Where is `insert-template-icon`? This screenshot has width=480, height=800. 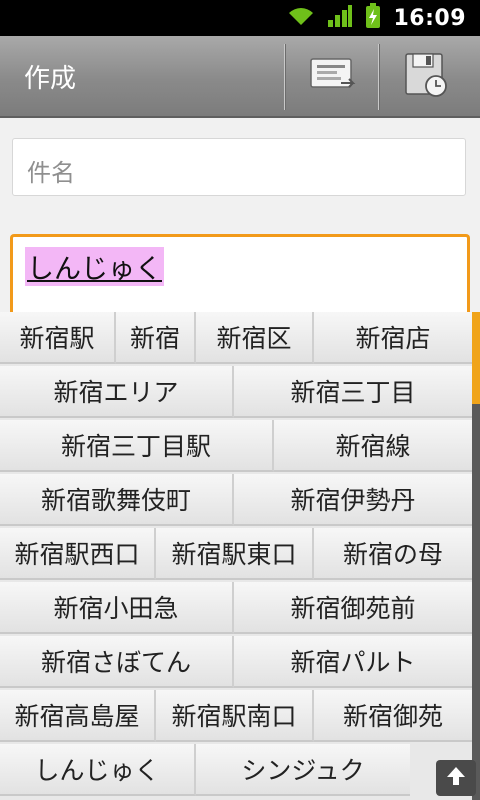 insert-template-icon is located at coordinates (333, 77).